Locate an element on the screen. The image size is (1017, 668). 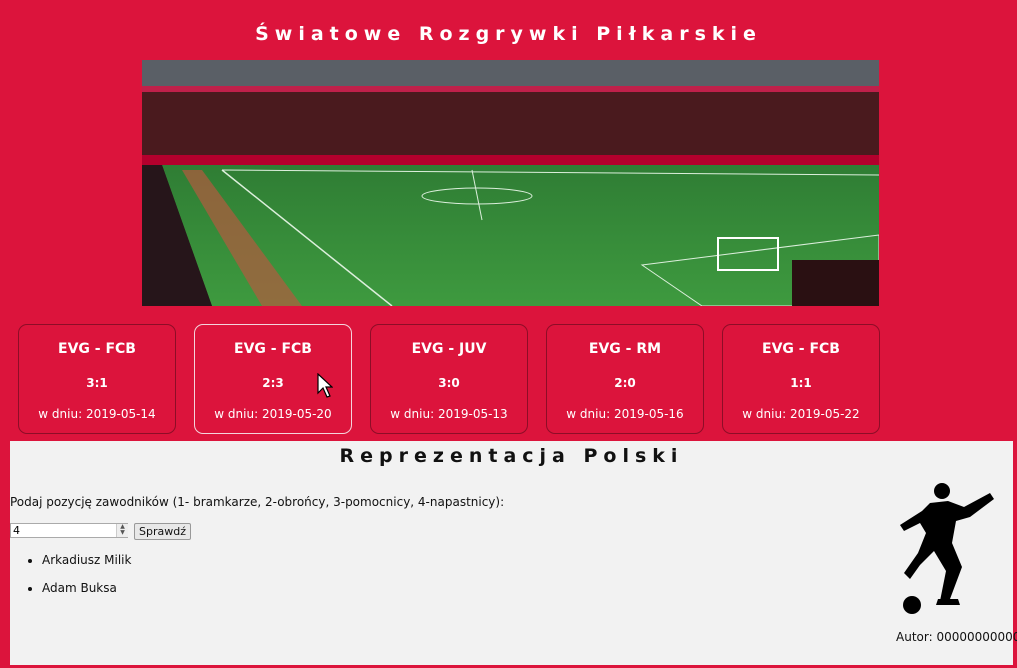
match-score: 2:0 is located at coordinates (625, 383).